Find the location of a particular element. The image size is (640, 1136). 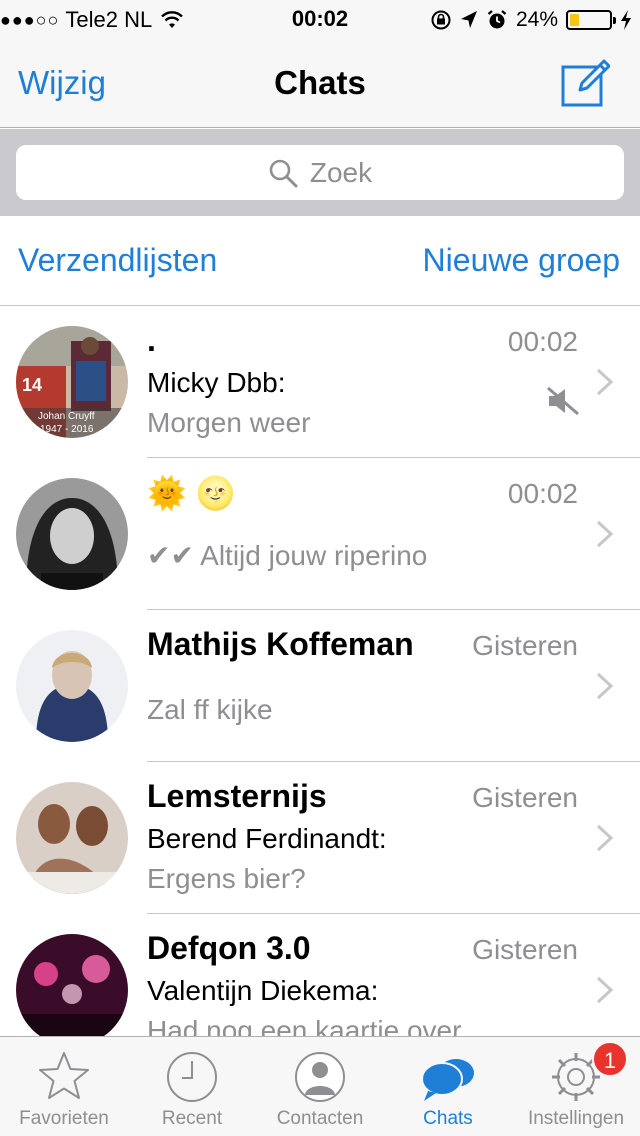

chat-message: Morgen weer is located at coordinates (229, 422).